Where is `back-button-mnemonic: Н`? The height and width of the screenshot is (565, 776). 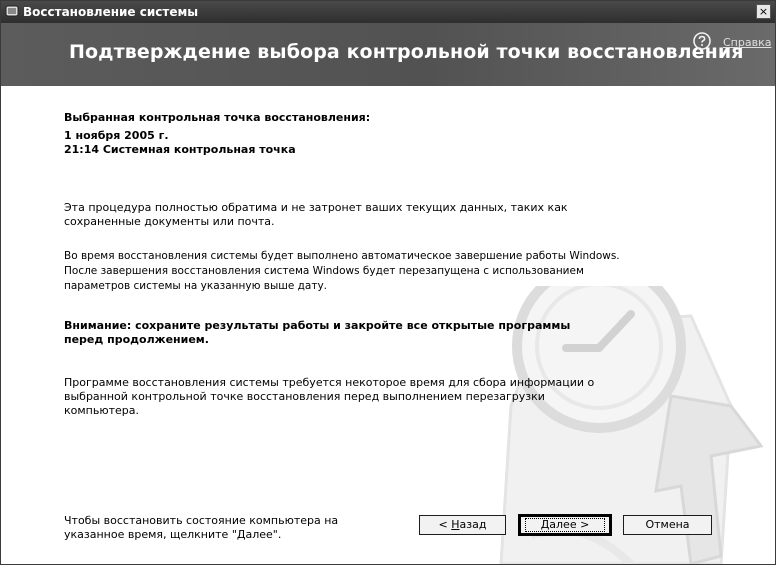
back-button-mnemonic: Н is located at coordinates (455, 524).